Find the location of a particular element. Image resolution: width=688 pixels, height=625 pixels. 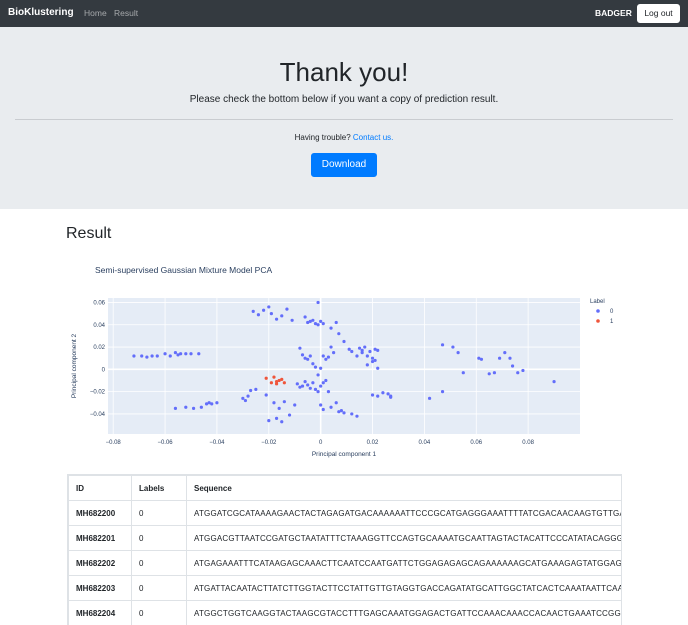

y-tick-label: 0 is located at coordinates (104, 370).